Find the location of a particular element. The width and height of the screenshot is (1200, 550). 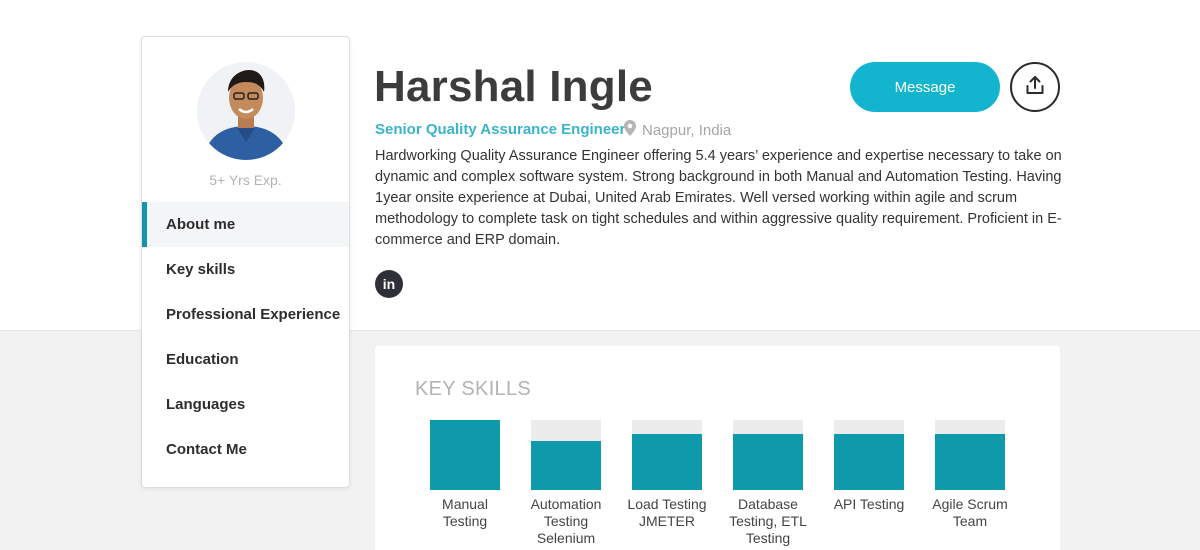

share-upload-icon is located at coordinates (1035, 87).